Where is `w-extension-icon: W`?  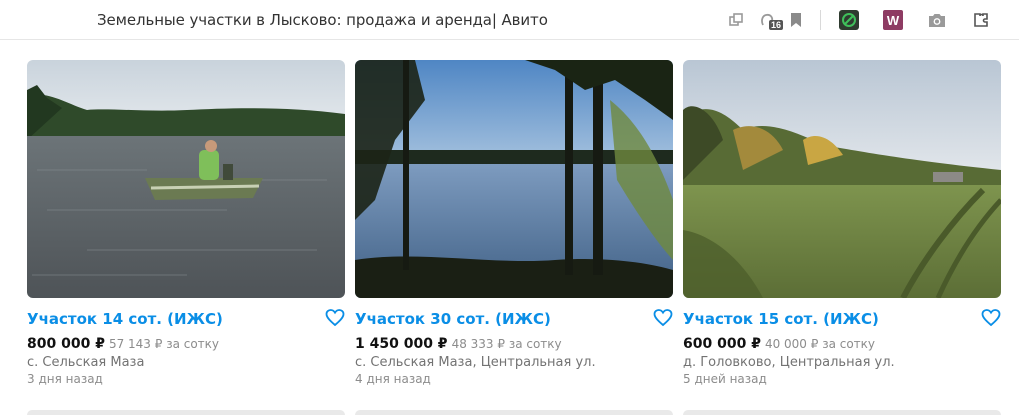
w-extension-icon: W is located at coordinates (893, 20).